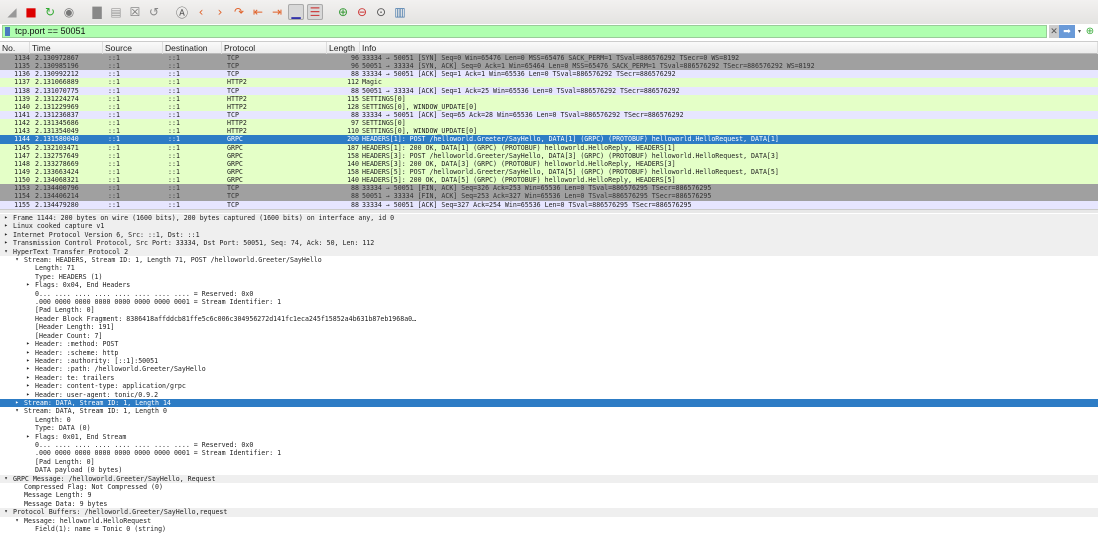 The width and height of the screenshot is (1098, 533). What do you see at coordinates (201, 12) in the screenshot?
I see `go-back-icon: ‹` at bounding box center [201, 12].